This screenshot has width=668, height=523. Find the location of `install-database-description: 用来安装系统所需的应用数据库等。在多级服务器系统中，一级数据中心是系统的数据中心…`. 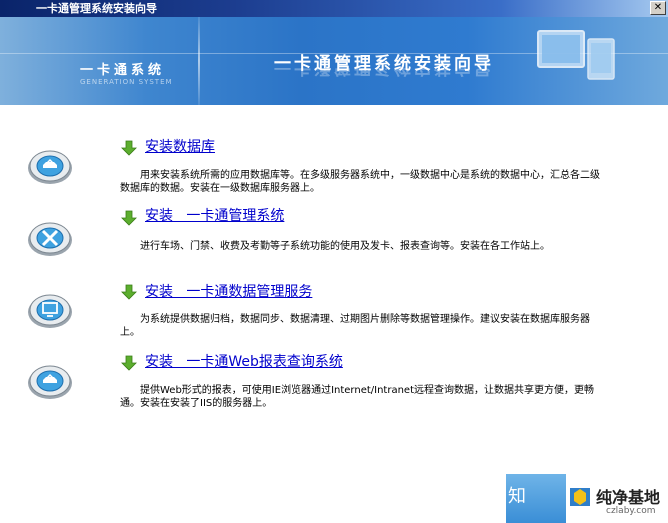

install-database-description: 用来安装系统所需的应用数据库等。在多级服务器系统中，一级数据中心是系统的数据中心… is located at coordinates (360, 182).